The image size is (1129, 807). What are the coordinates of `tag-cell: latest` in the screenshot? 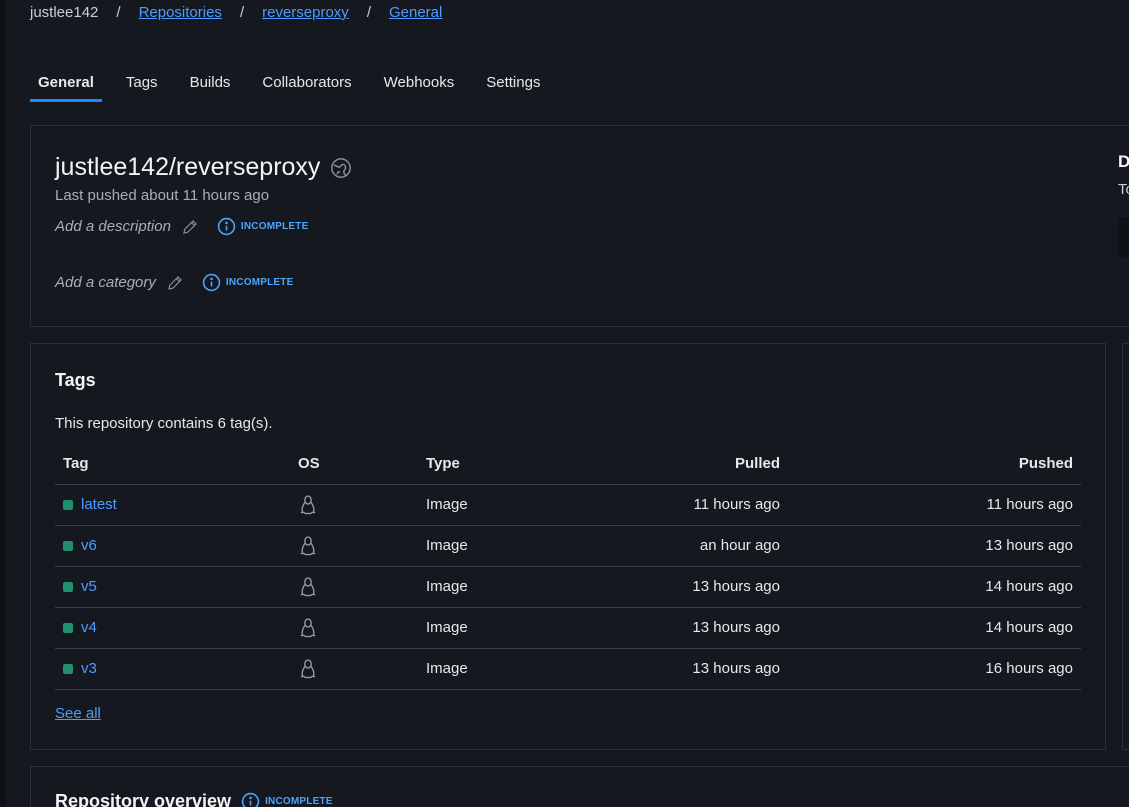 It's located at (172, 505).